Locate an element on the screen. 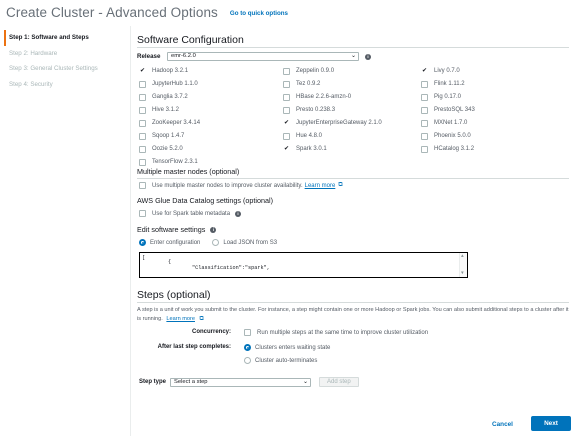 This screenshot has height=436, width=576. load-json-label: Load JSON from S3 is located at coordinates (250, 242).